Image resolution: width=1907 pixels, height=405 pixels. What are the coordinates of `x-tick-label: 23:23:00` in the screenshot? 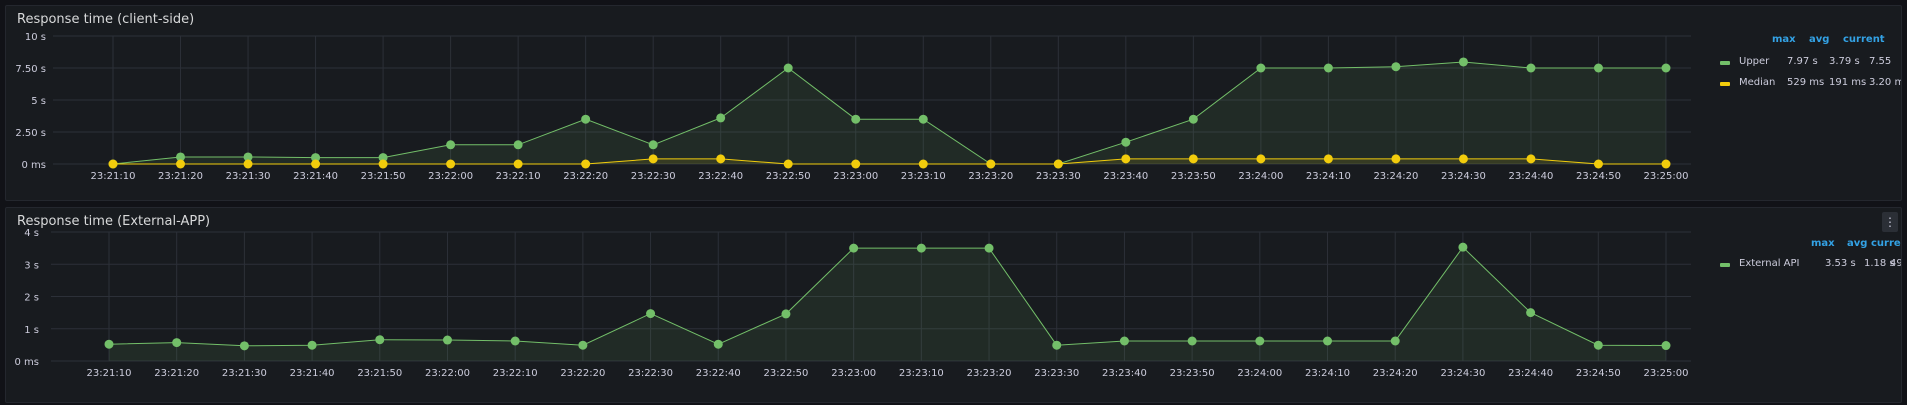 It's located at (853, 373).